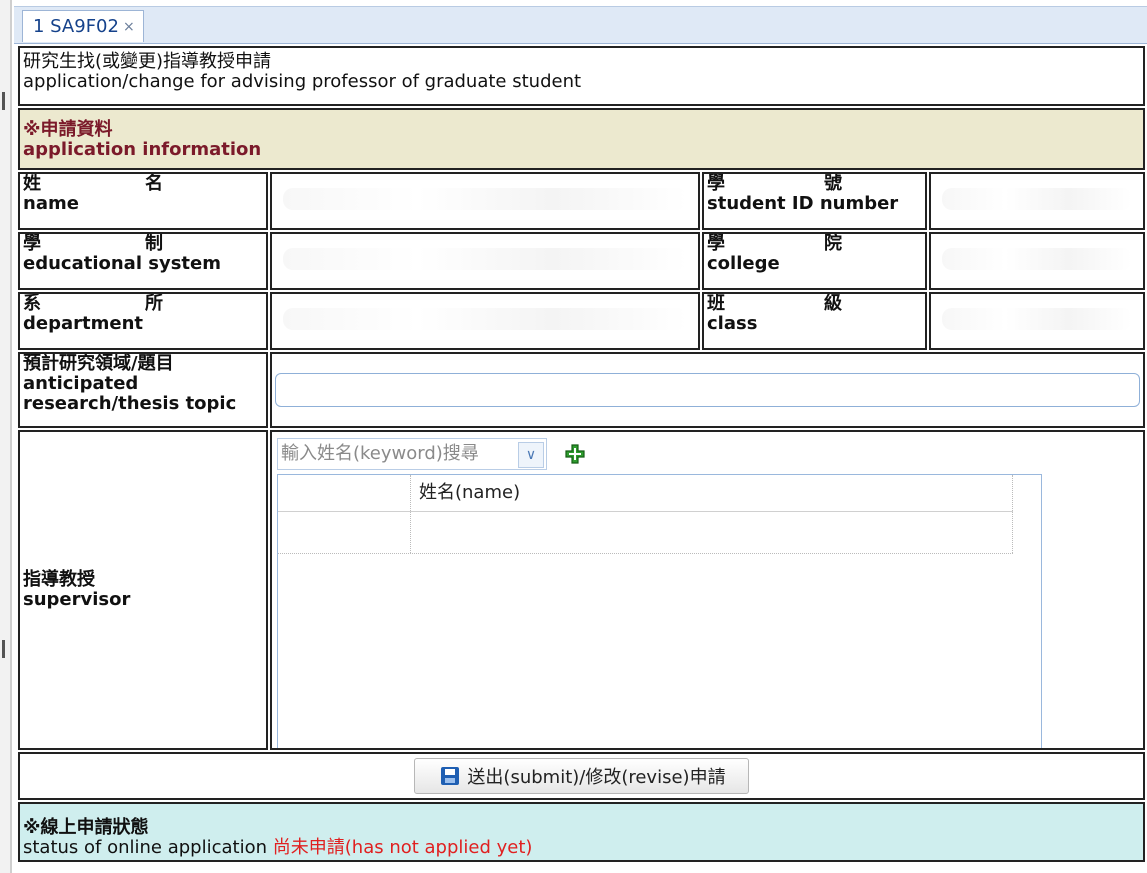 This screenshot has width=1147, height=873. What do you see at coordinates (143, 201) in the screenshot?
I see `label-name: 姓 名 name` at bounding box center [143, 201].